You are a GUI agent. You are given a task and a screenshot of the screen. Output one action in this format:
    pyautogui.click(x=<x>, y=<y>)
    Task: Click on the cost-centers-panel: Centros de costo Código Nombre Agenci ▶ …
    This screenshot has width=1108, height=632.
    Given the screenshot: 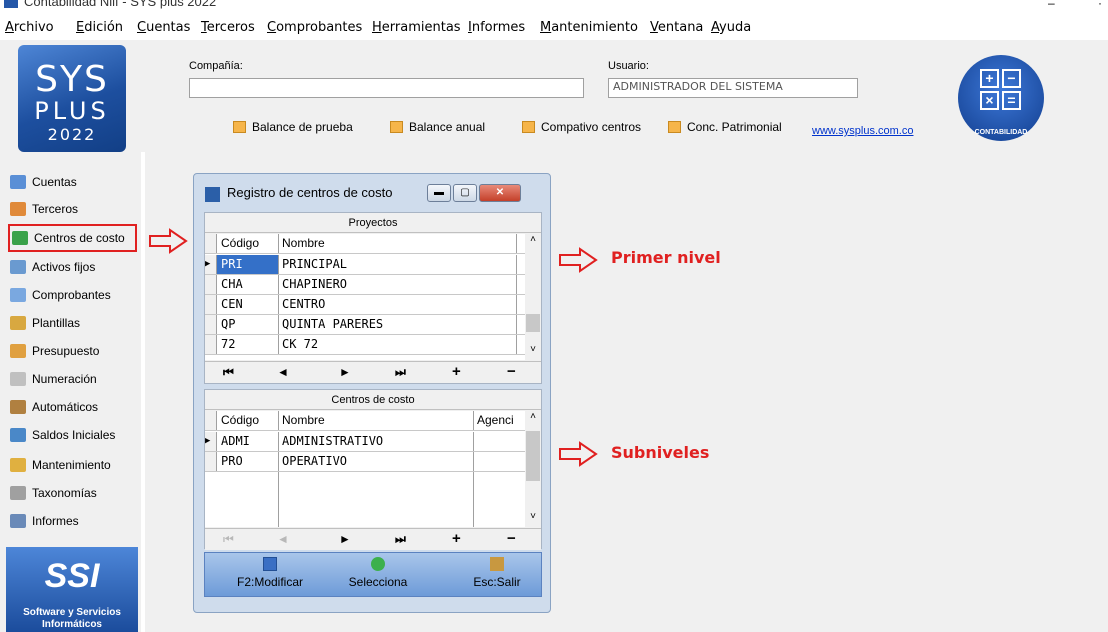 What is the action you would take?
    pyautogui.click(x=373, y=469)
    